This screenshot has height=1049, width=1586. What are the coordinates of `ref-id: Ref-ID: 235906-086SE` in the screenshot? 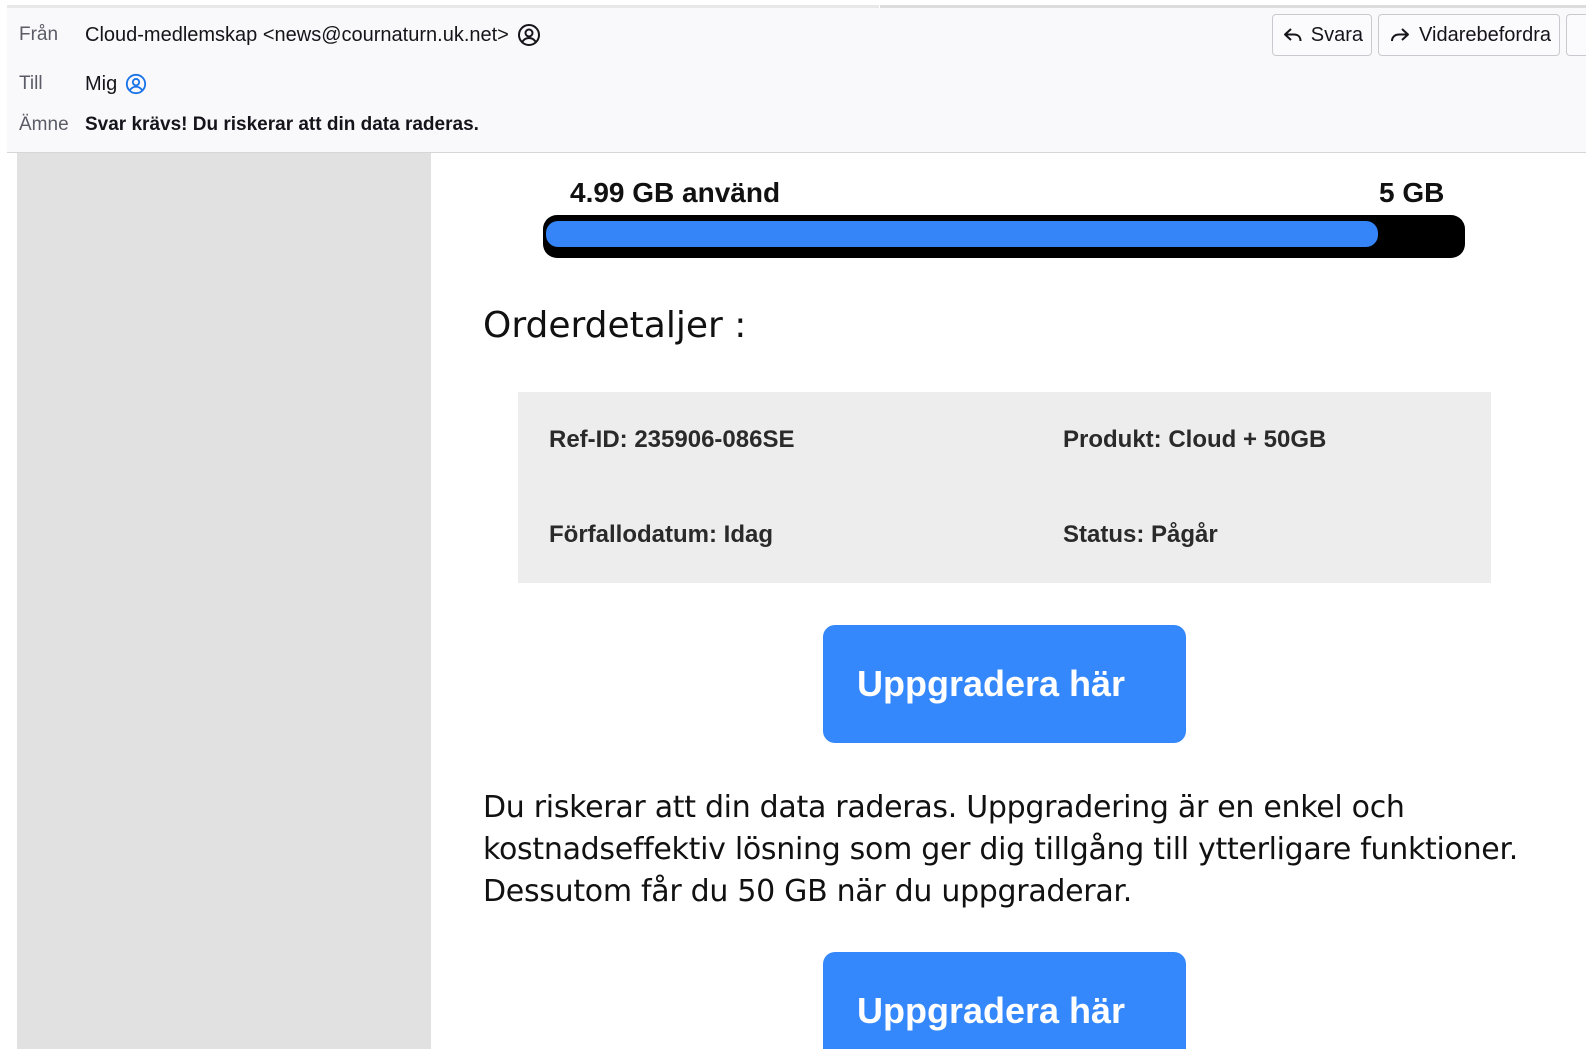 It's located at (672, 439).